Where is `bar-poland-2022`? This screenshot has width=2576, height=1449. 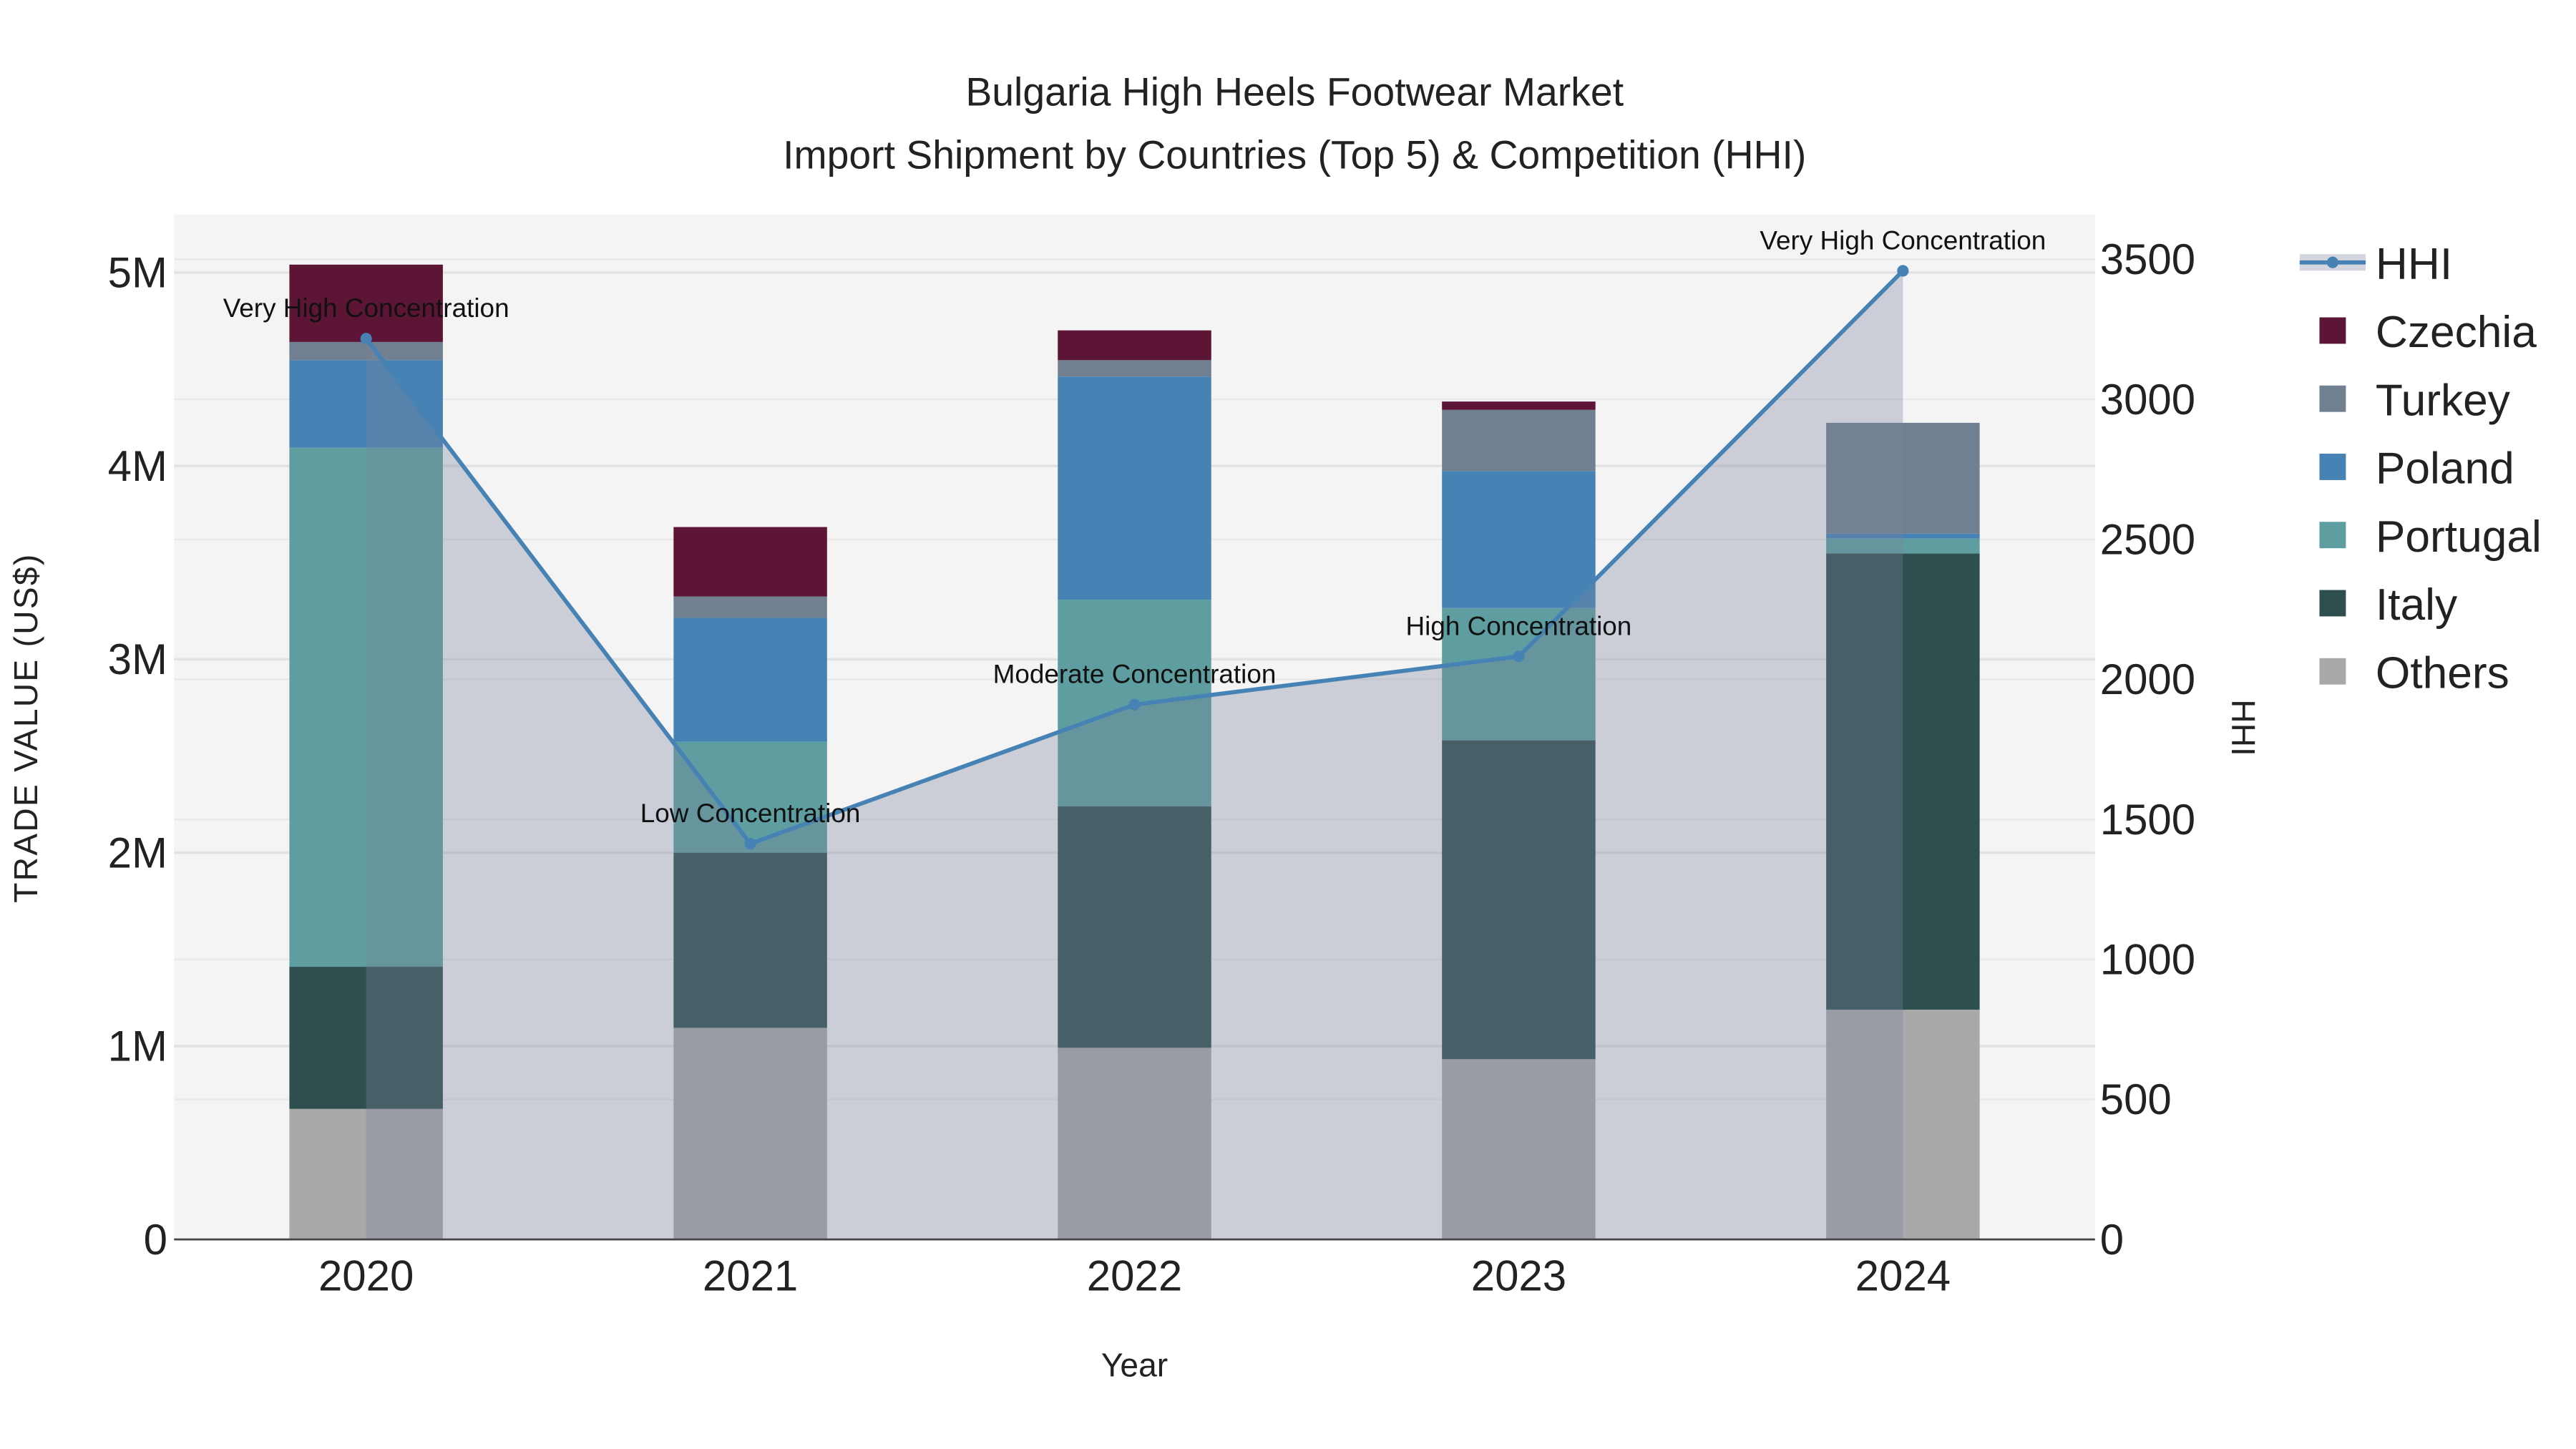 bar-poland-2022 is located at coordinates (1134, 488).